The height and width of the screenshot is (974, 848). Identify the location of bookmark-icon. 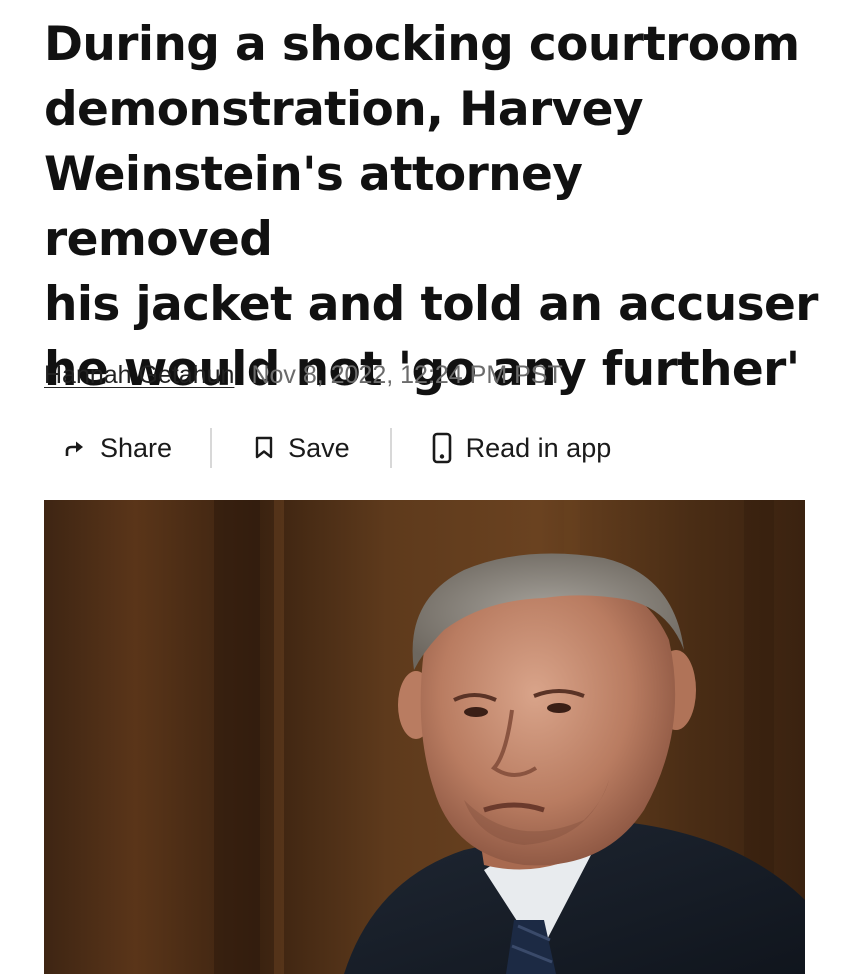
(264, 448).